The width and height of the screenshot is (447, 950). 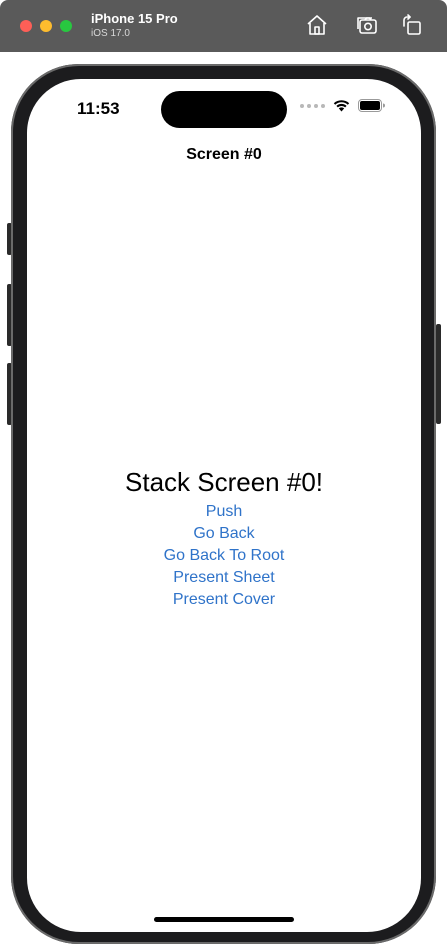 What do you see at coordinates (26, 26) in the screenshot?
I see `close-window-button` at bounding box center [26, 26].